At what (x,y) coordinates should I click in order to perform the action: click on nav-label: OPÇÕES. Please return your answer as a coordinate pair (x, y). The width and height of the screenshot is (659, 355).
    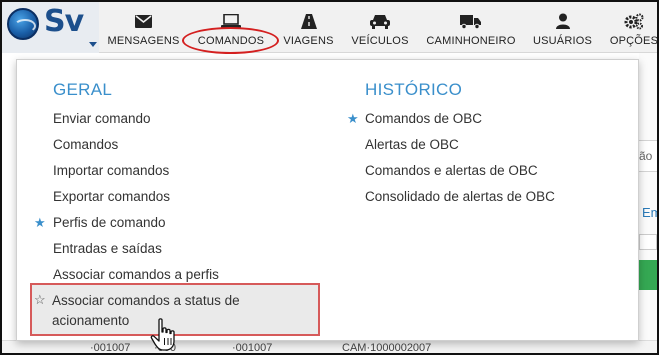
    Looking at the image, I should click on (634, 41).